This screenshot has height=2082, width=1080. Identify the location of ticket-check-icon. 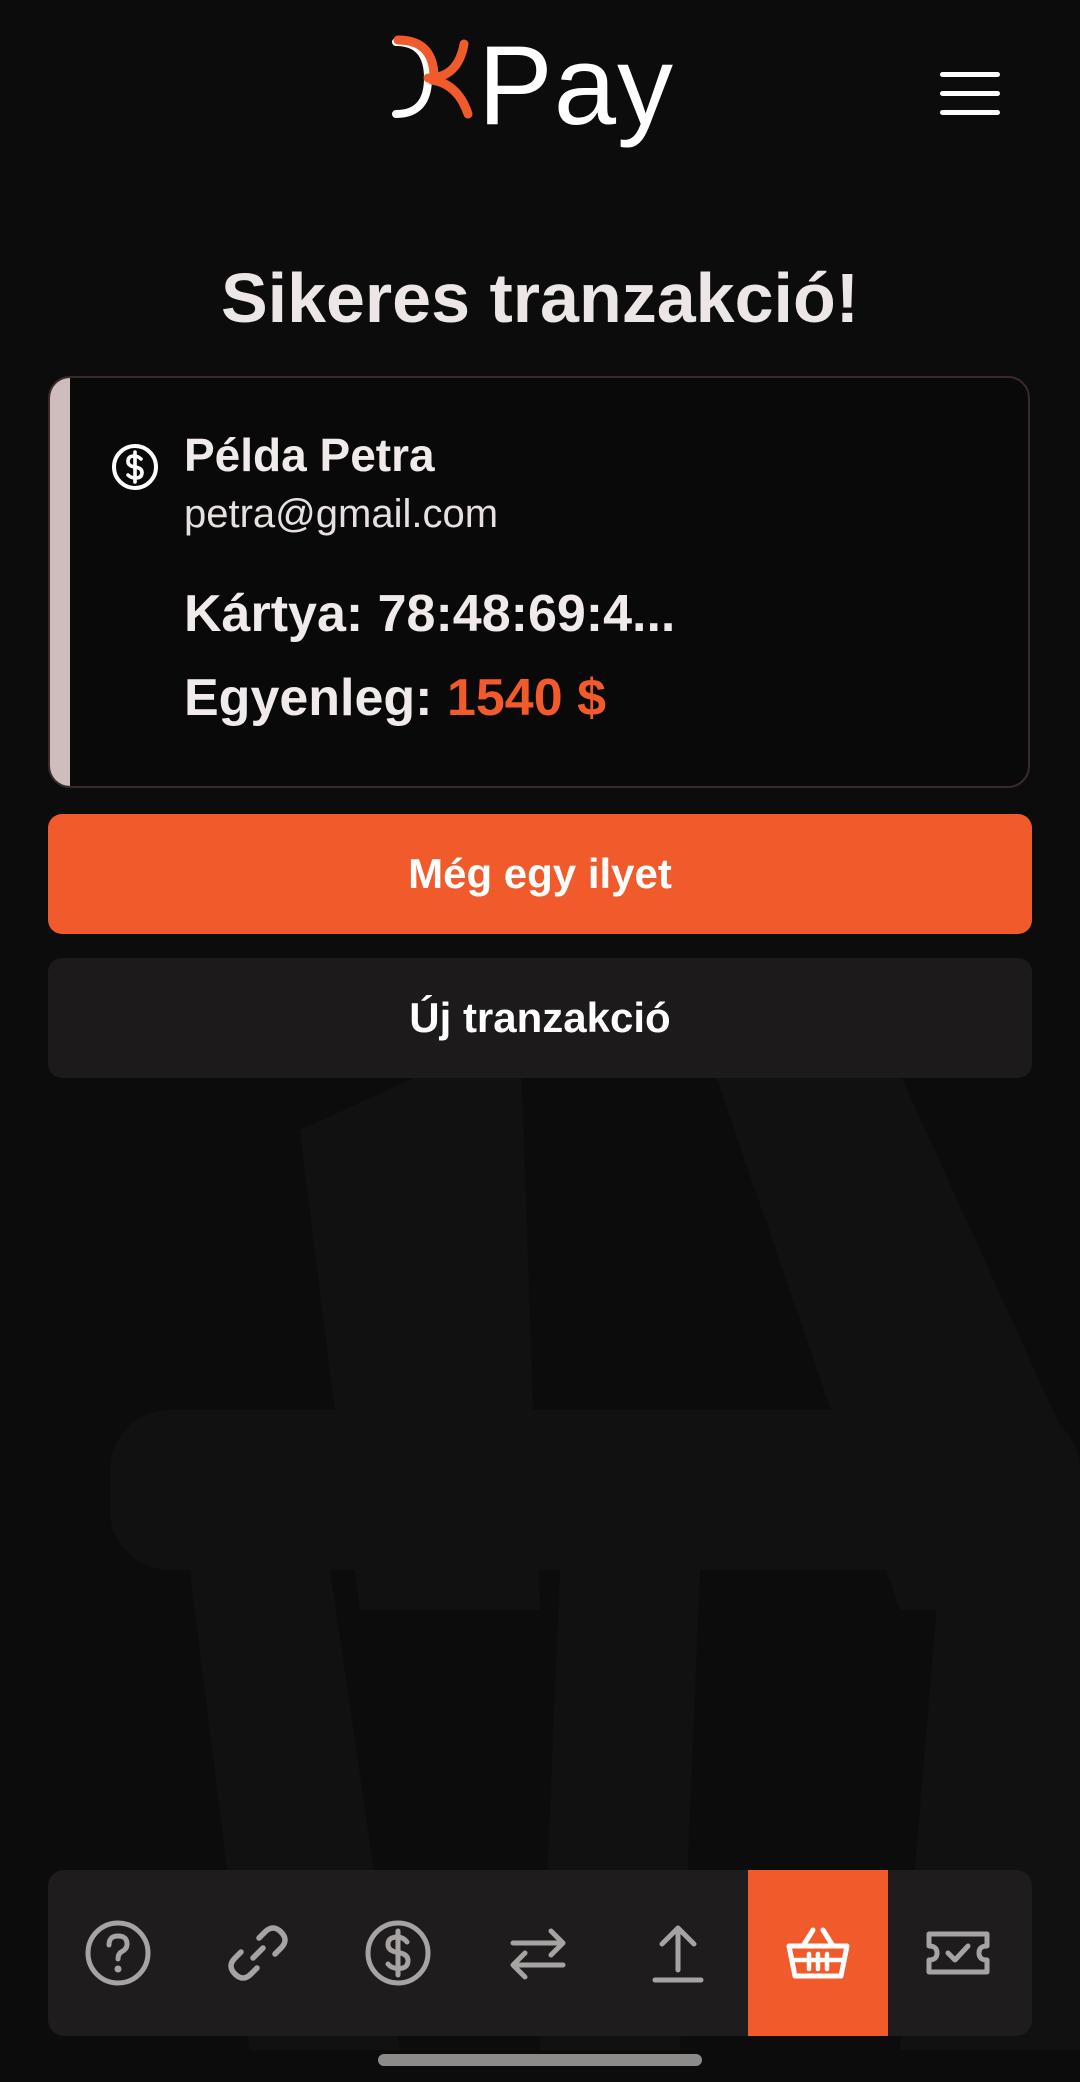
(958, 1953).